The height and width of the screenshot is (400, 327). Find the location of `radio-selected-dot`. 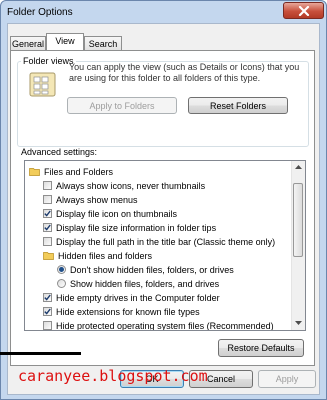

radio-selected-dot is located at coordinates (61, 269).